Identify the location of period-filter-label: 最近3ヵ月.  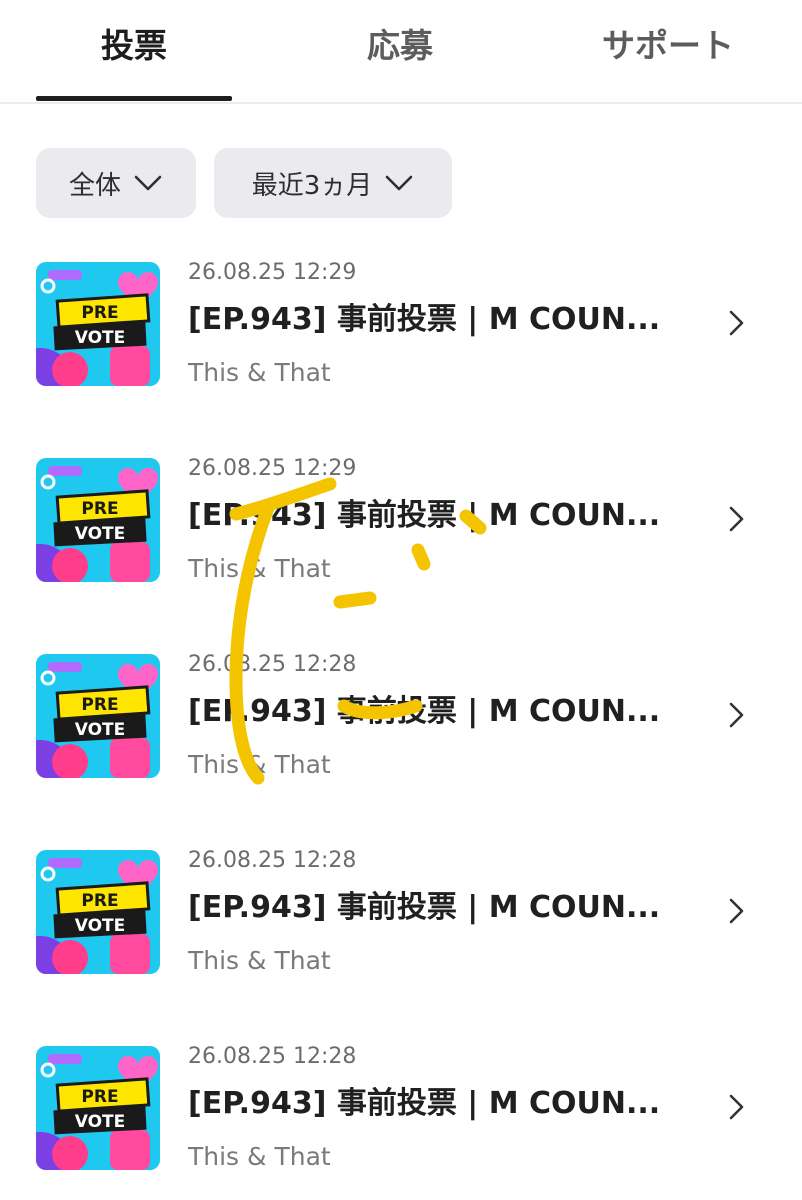
(312, 185).